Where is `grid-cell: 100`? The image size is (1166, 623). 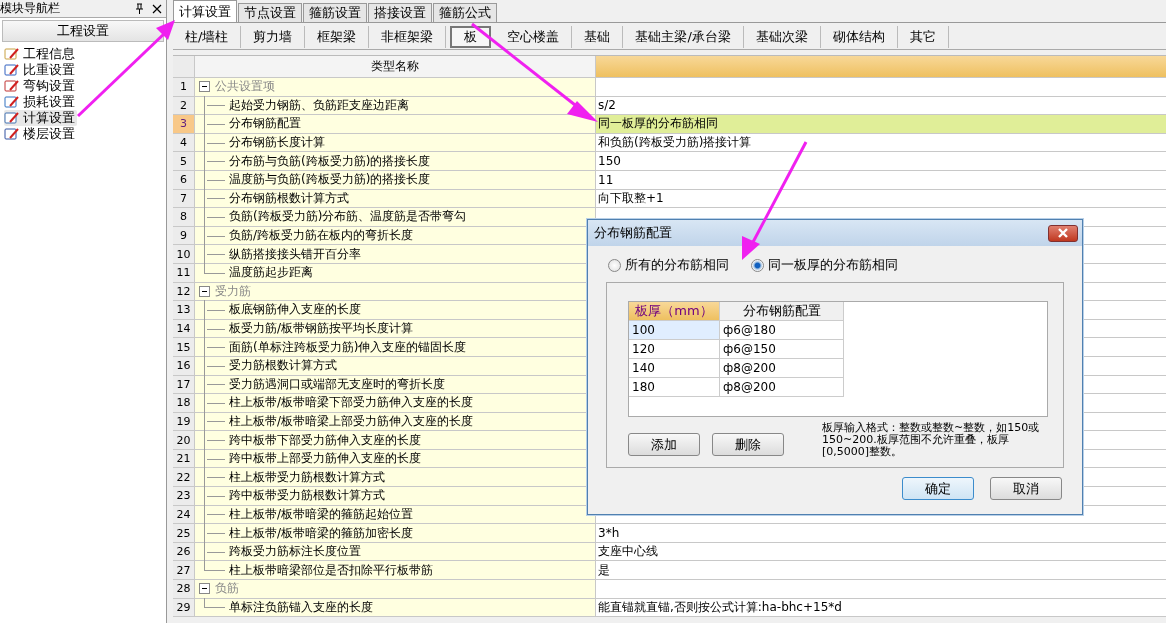 grid-cell: 100 is located at coordinates (674, 330).